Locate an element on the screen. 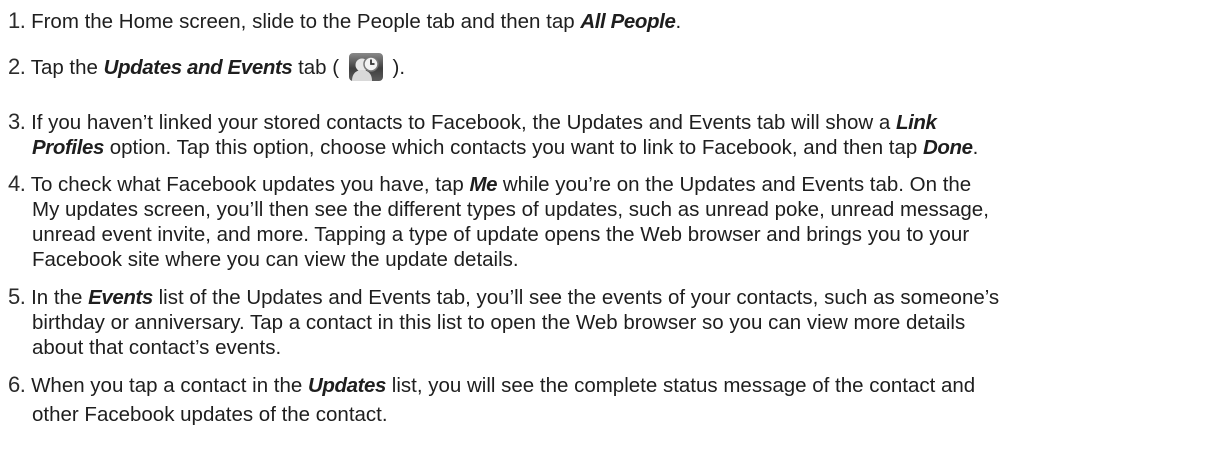  step-number: 6. is located at coordinates (17, 384).